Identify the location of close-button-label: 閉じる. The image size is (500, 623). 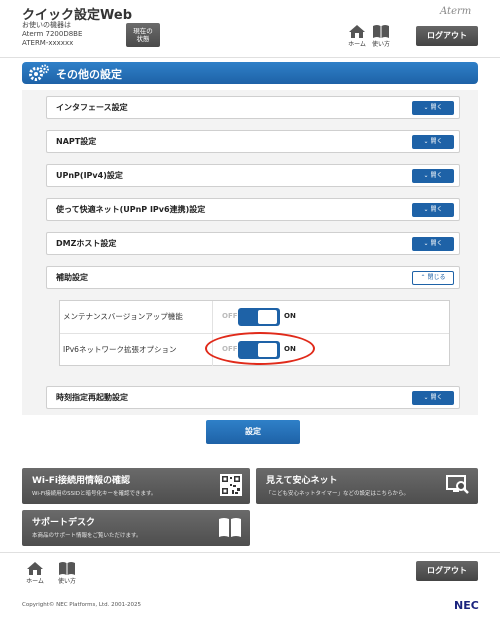
(436, 277).